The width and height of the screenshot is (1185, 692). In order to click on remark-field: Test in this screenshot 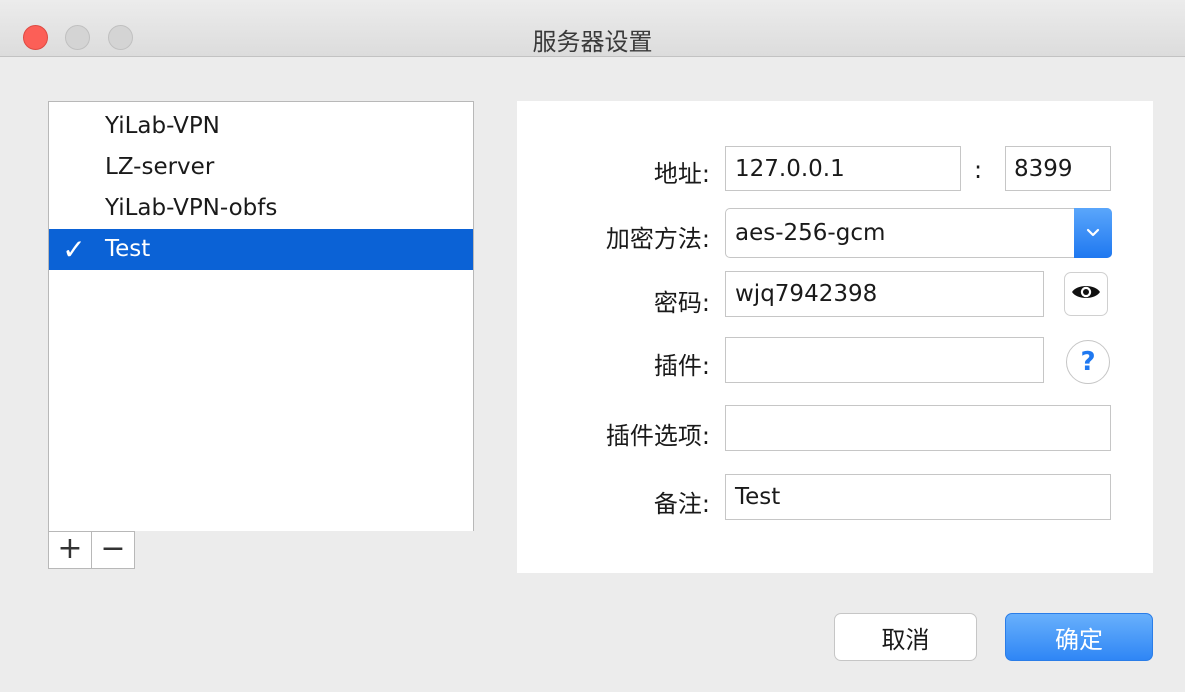, I will do `click(918, 497)`.